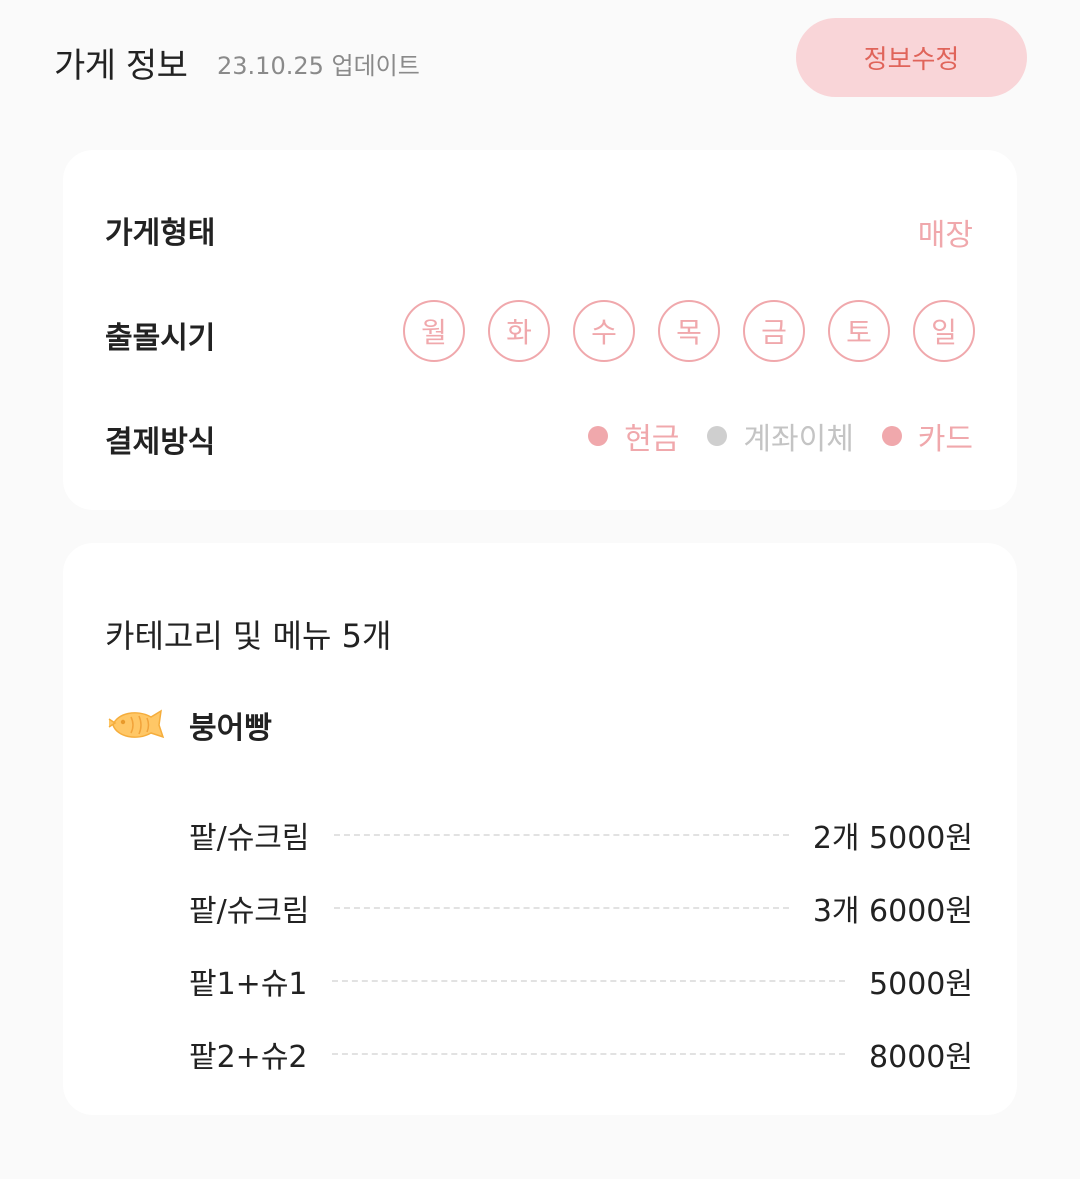  I want to click on payment-transfer: 계좌이체, so click(780, 436).